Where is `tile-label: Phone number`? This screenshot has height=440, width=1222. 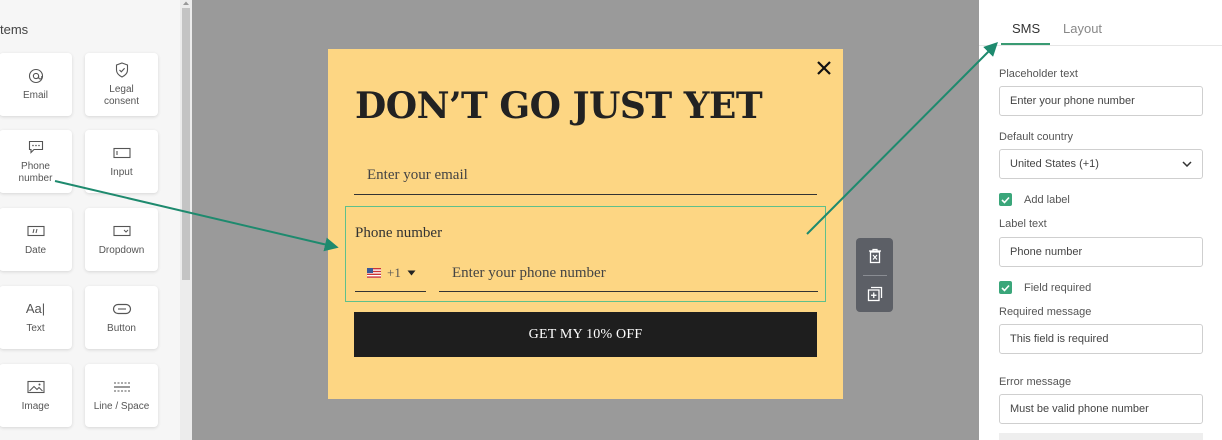
tile-label: Phone number is located at coordinates (35, 172).